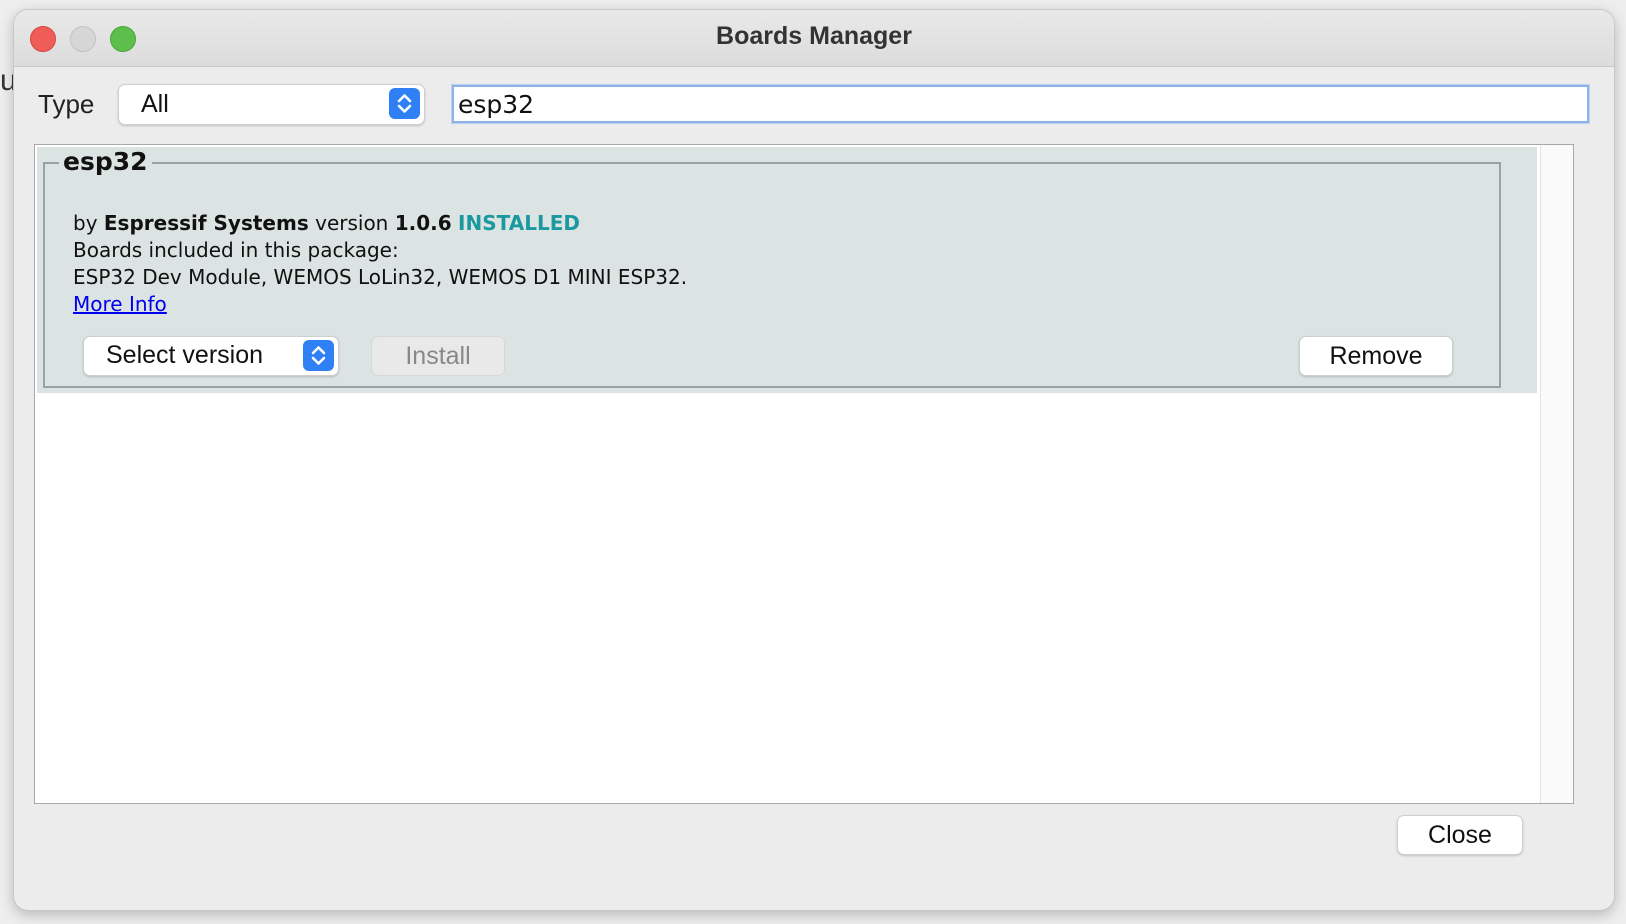  I want to click on version-select: Select version, so click(211, 356).